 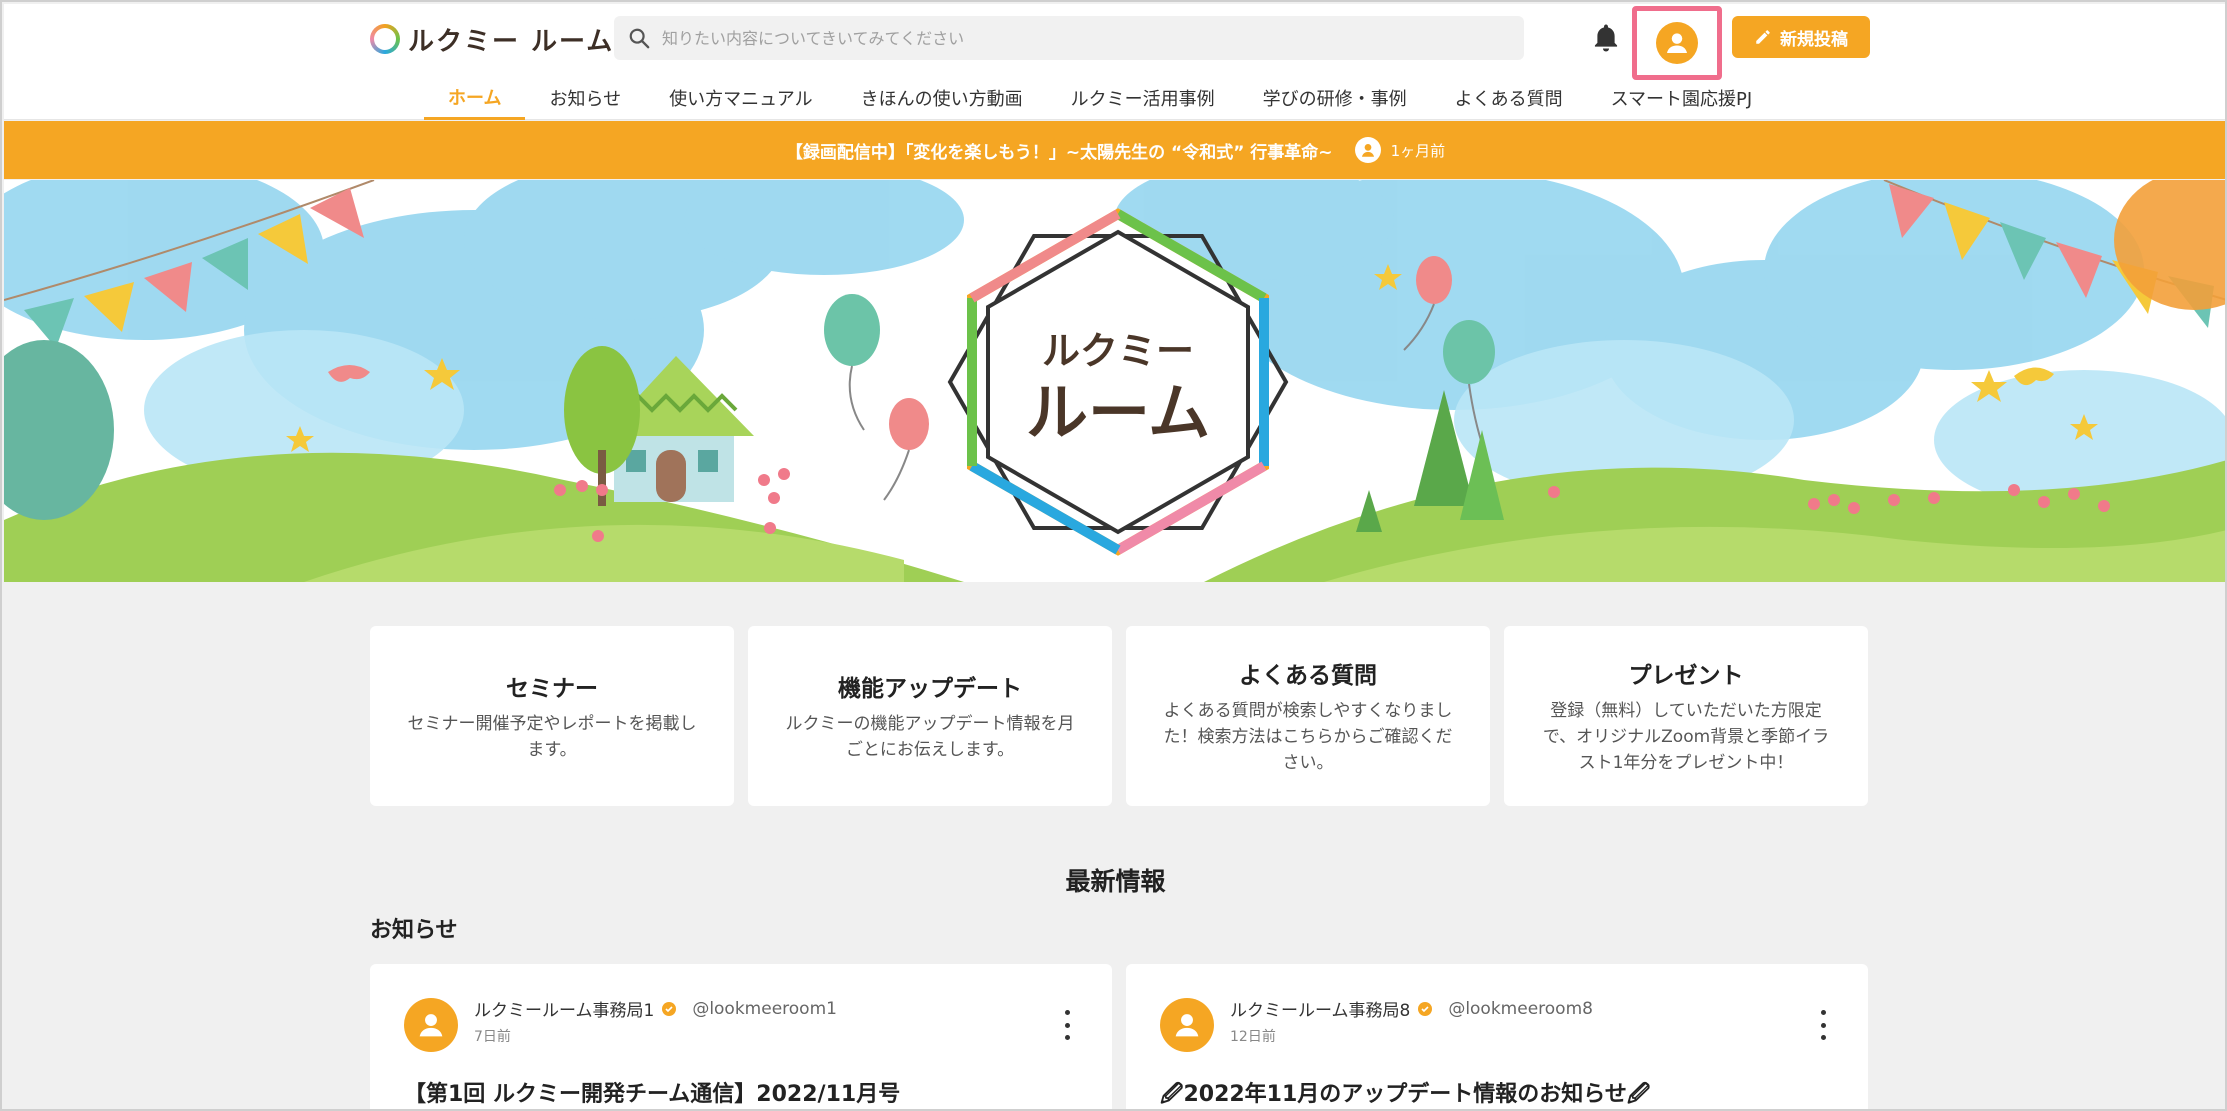 What do you see at coordinates (1115, 881) in the screenshot?
I see `latest-info-title: 最新情報` at bounding box center [1115, 881].